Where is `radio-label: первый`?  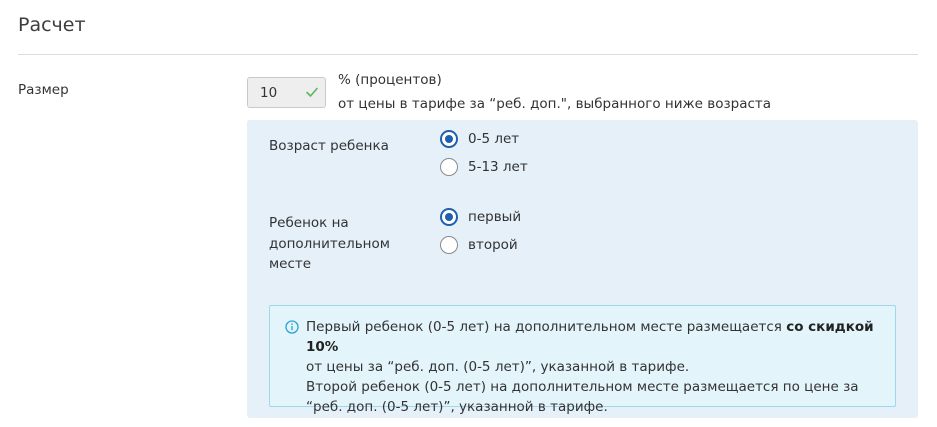 radio-label: первый is located at coordinates (495, 217).